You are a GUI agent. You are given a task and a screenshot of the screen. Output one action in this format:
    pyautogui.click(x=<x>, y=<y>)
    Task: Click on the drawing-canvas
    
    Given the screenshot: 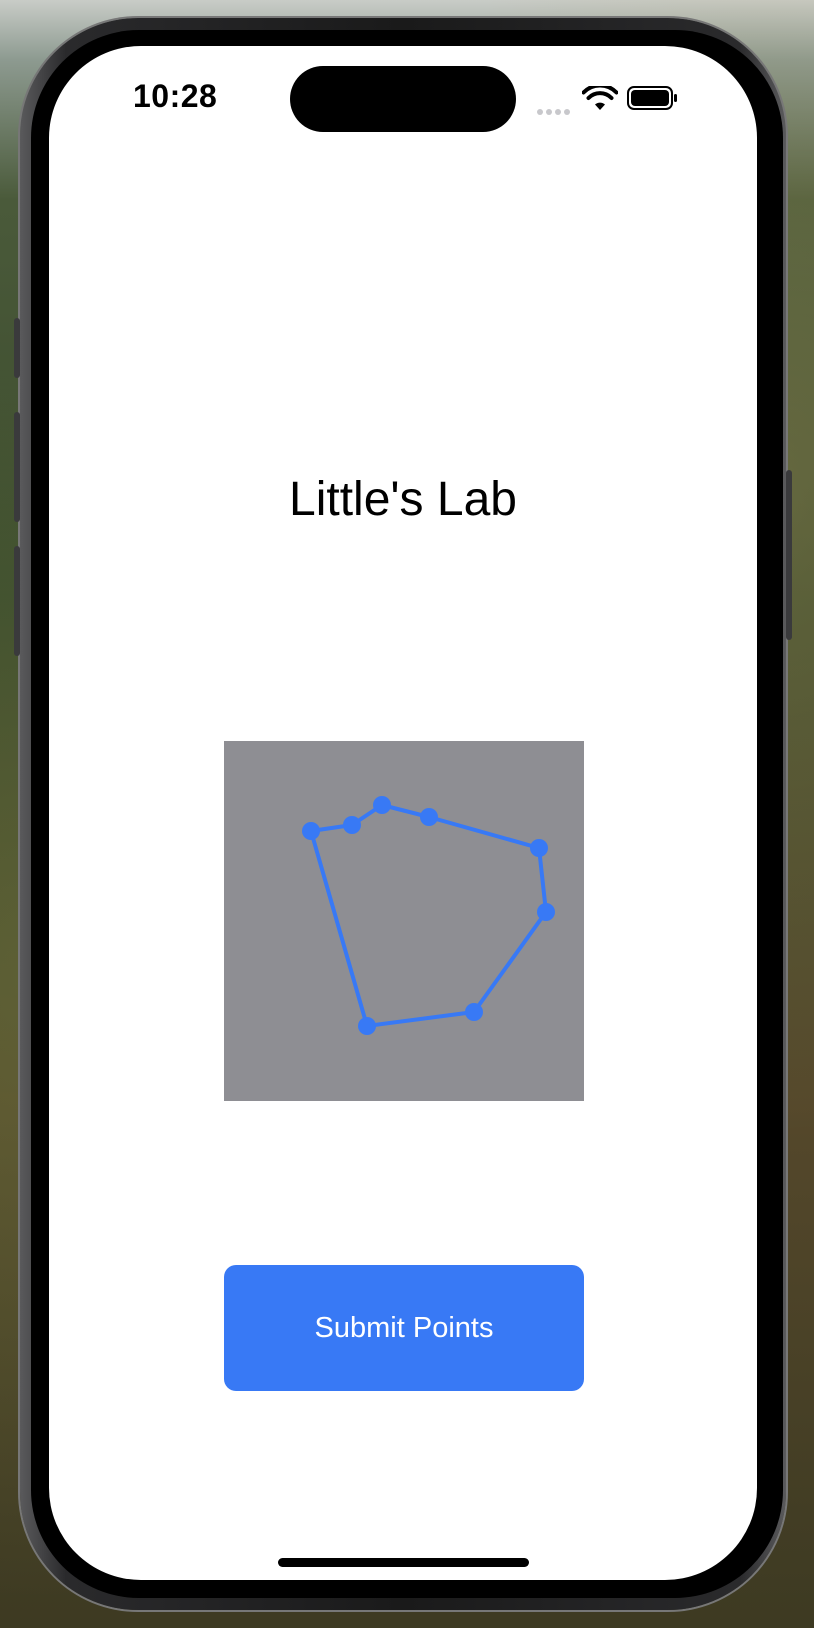 What is the action you would take?
    pyautogui.click(x=404, y=921)
    